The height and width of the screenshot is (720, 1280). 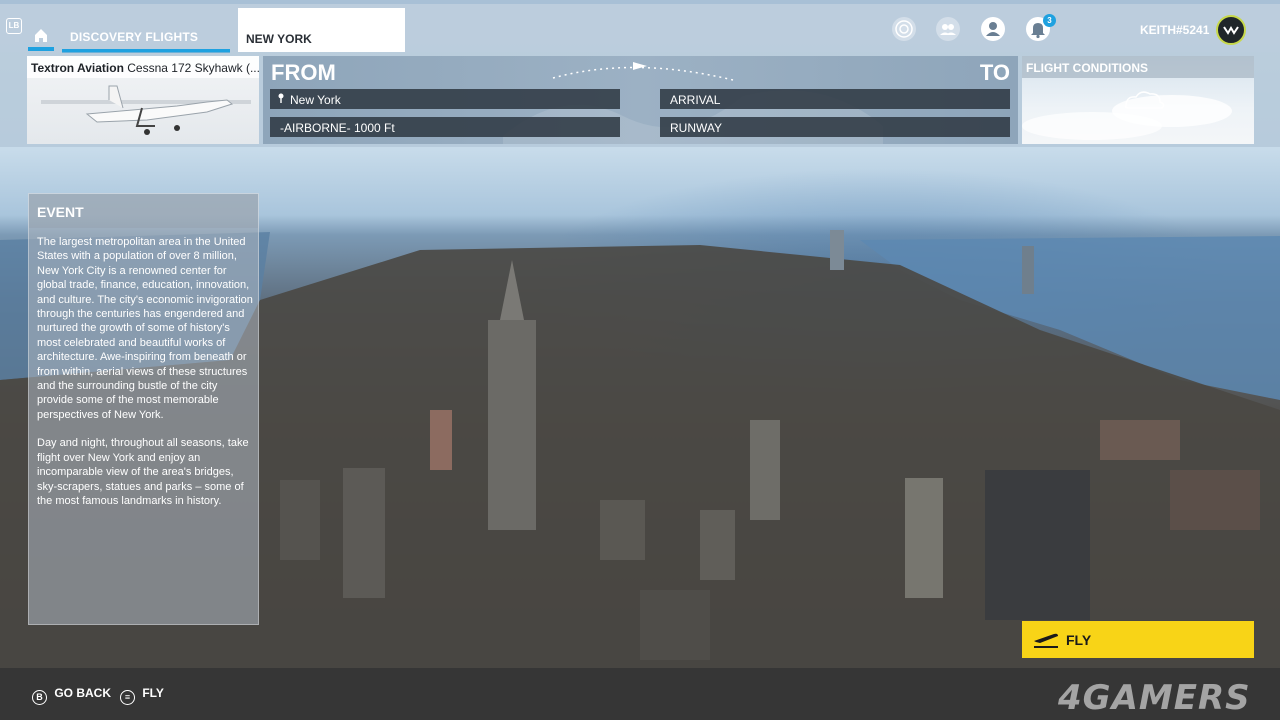 What do you see at coordinates (835, 99) in the screenshot?
I see `arrival-location-field: ARRIVAL` at bounding box center [835, 99].